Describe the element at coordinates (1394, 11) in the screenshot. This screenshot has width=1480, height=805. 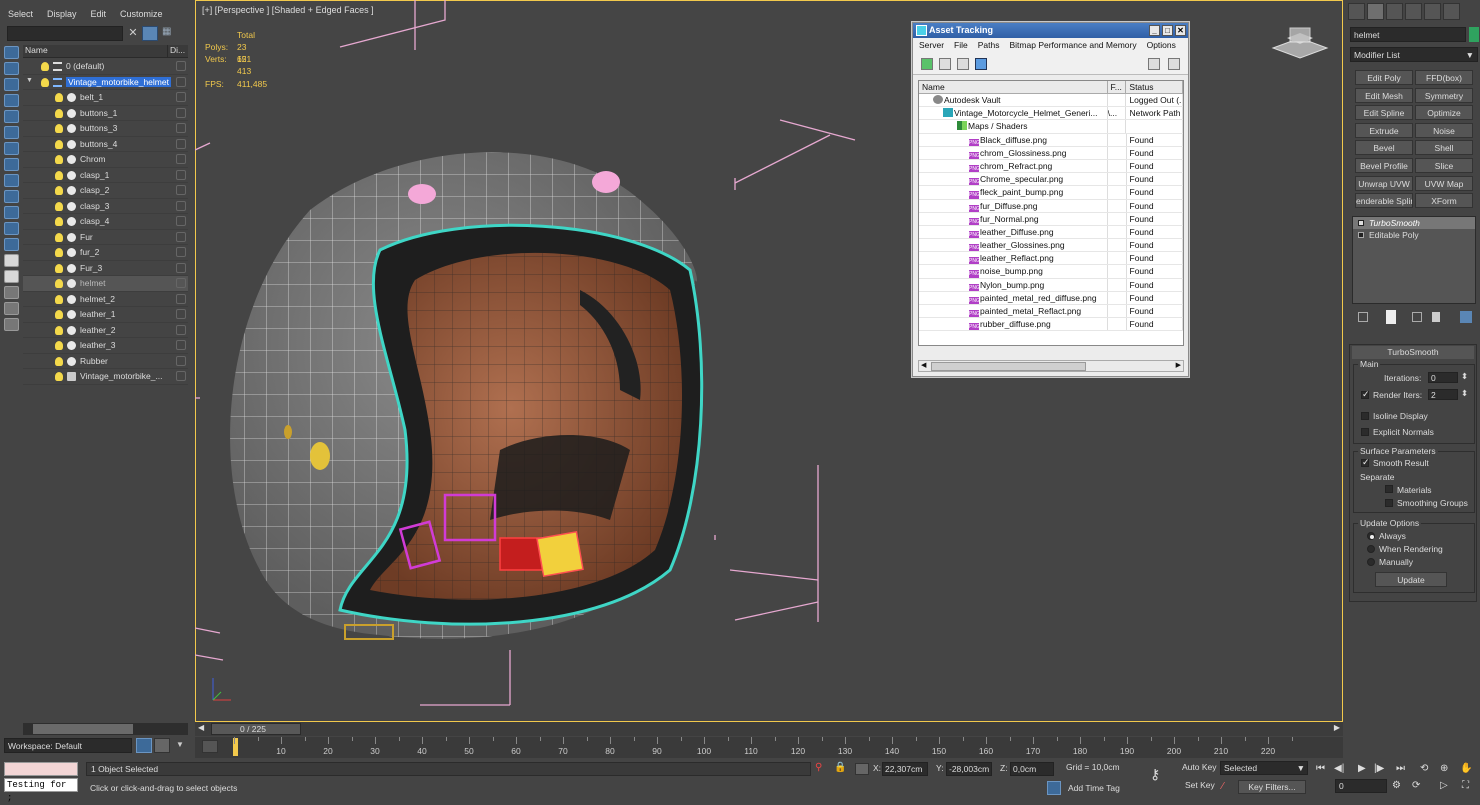
I see `hierarchy-tab-icon` at that location.